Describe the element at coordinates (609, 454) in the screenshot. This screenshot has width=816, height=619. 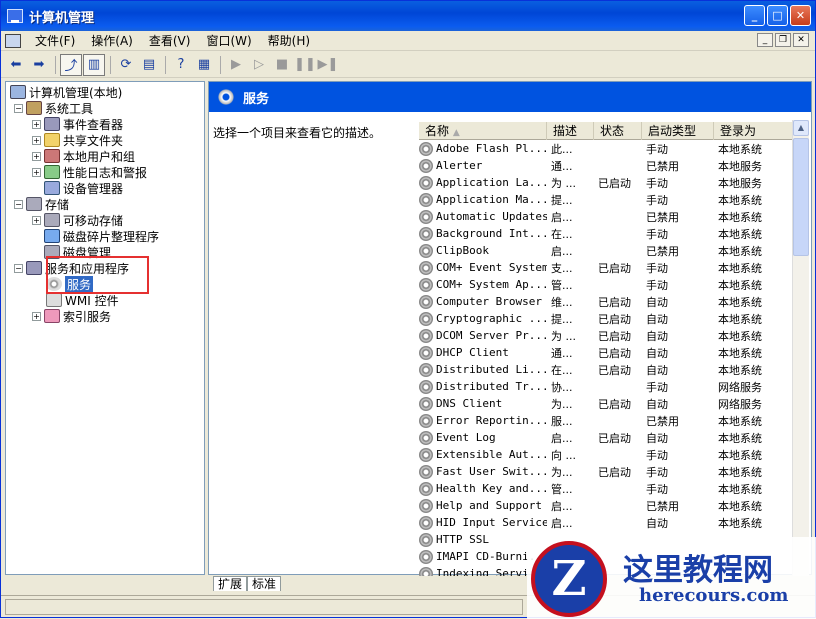
I see `table-row: Extensible Aut... 向 ... 手动 本地系统` at that location.